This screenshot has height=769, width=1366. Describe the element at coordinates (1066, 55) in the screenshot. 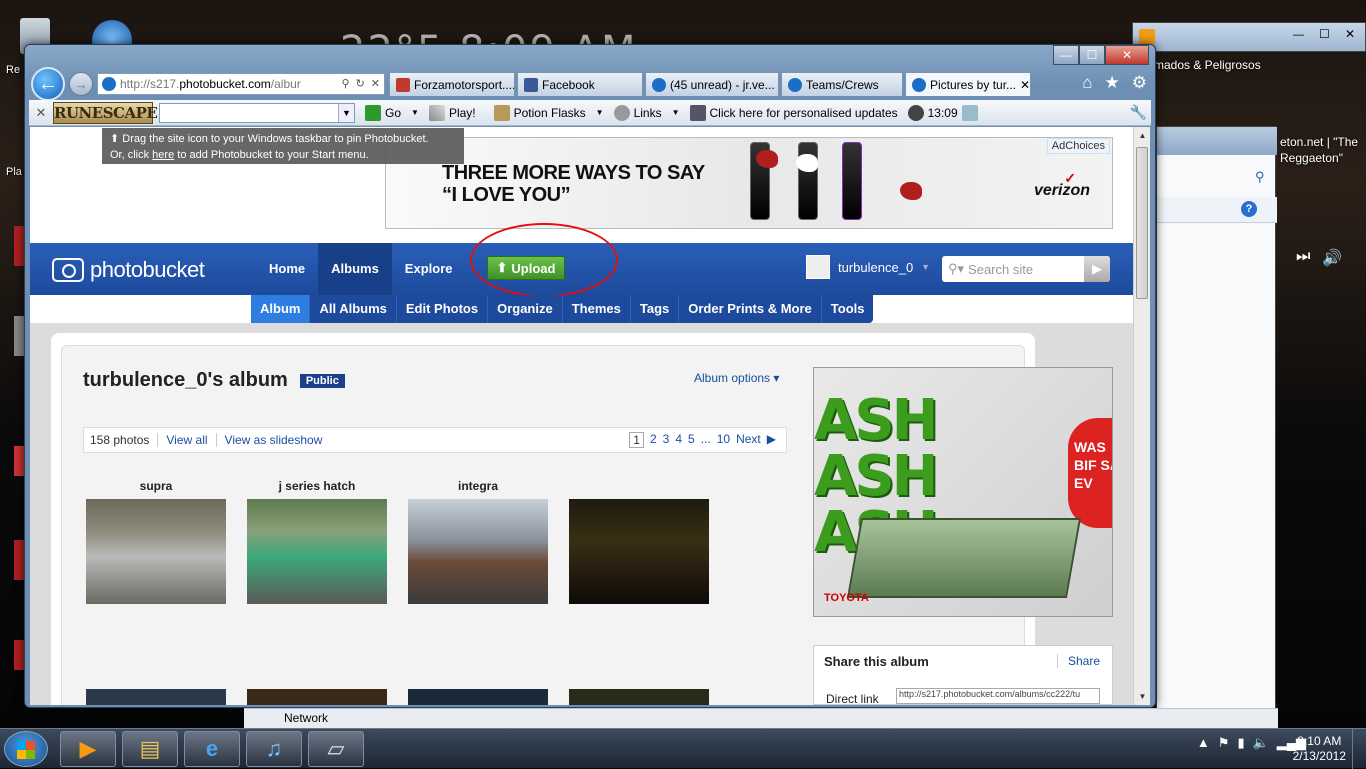

I see `minimize-button: —` at that location.